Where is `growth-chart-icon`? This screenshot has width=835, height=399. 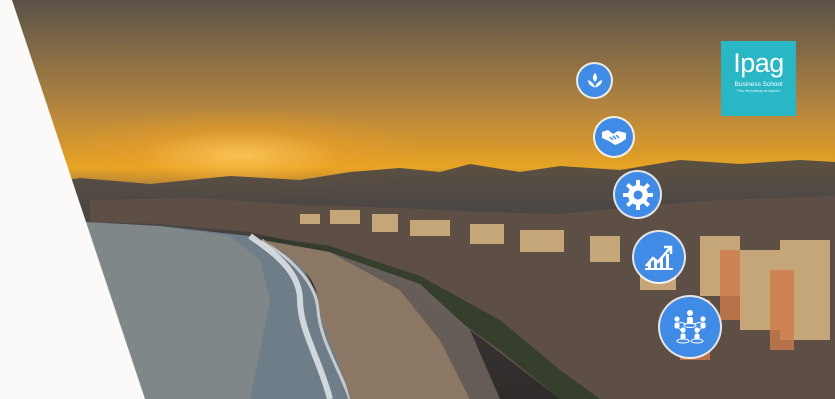
growth-chart-icon is located at coordinates (659, 257).